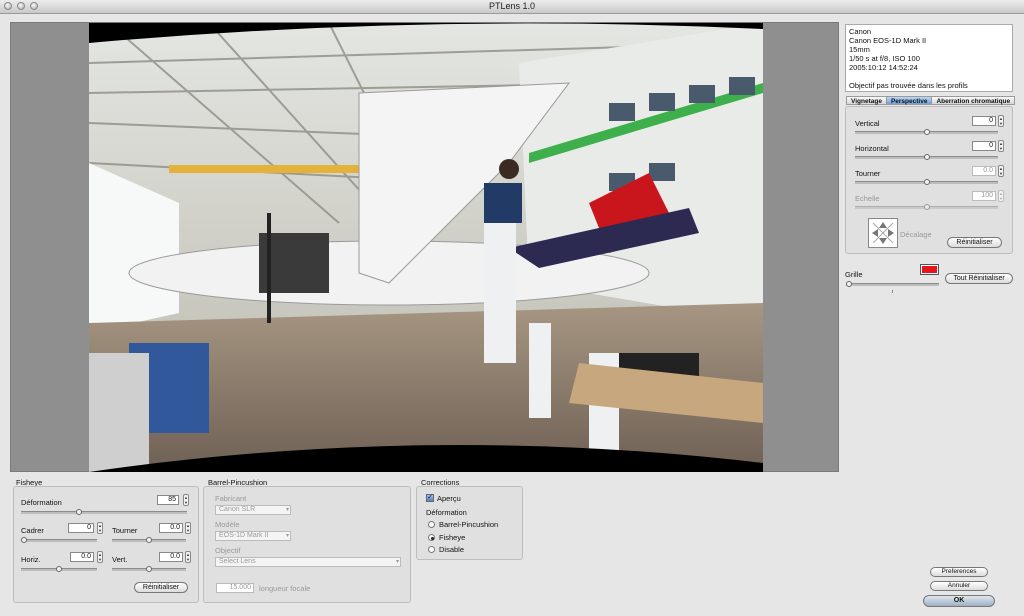 Image resolution: width=1024 pixels, height=616 pixels. What do you see at coordinates (237, 561) in the screenshot?
I see `lens-value: Select Lens` at bounding box center [237, 561].